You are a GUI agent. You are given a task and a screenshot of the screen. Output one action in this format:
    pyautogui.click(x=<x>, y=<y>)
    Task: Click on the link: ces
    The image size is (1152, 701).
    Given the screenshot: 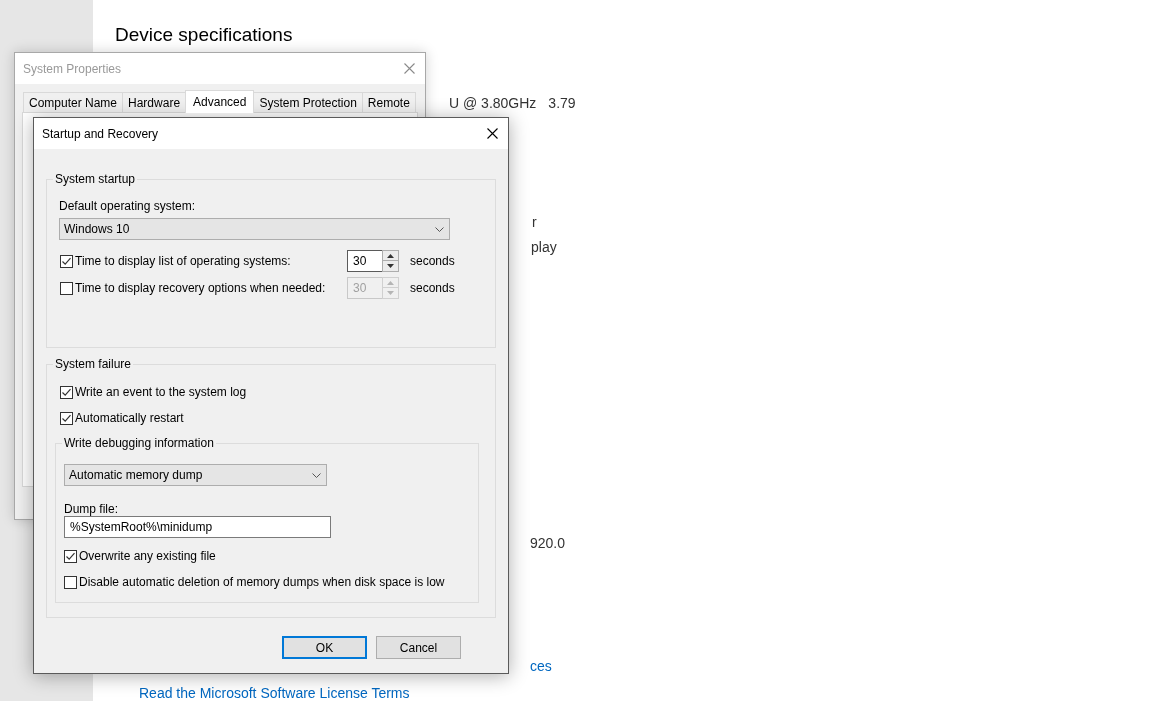 What is the action you would take?
    pyautogui.click(x=541, y=666)
    